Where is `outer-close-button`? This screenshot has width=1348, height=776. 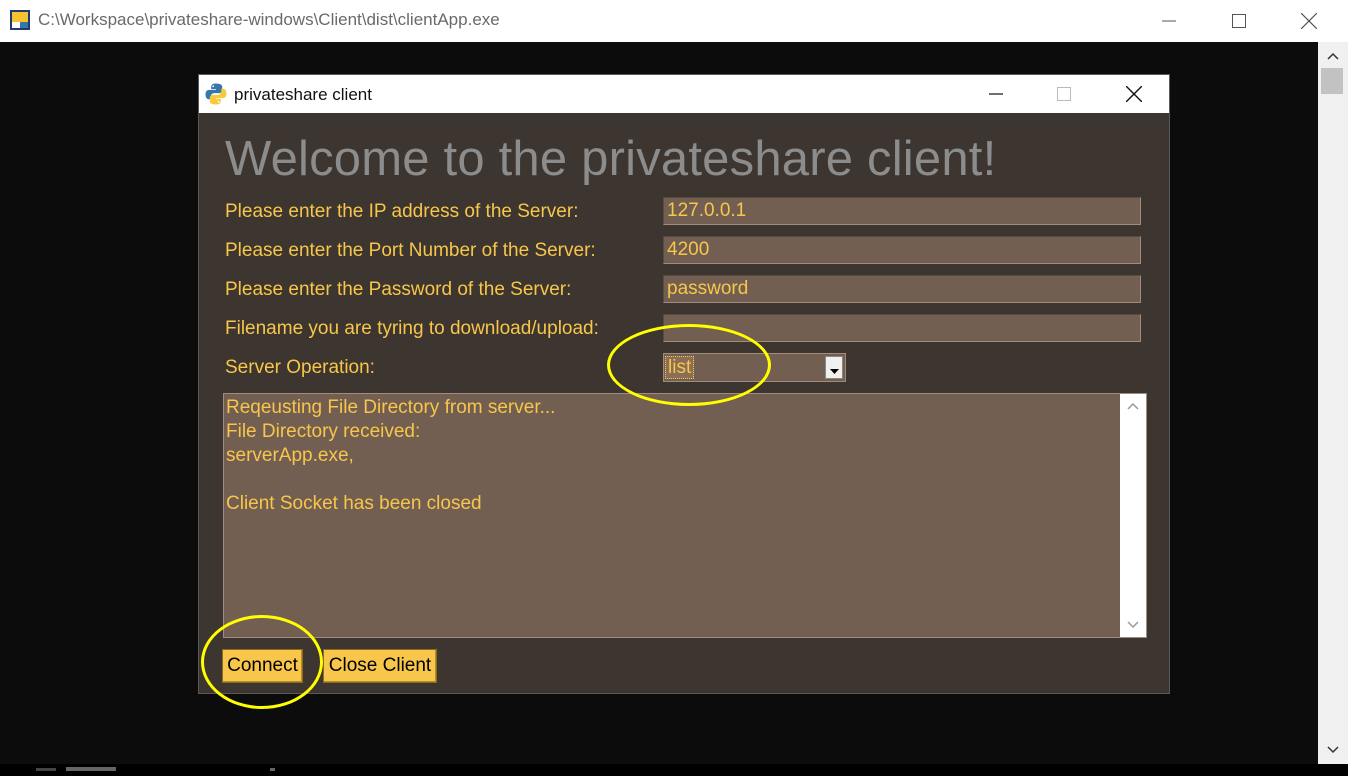
outer-close-button is located at coordinates (1309, 21).